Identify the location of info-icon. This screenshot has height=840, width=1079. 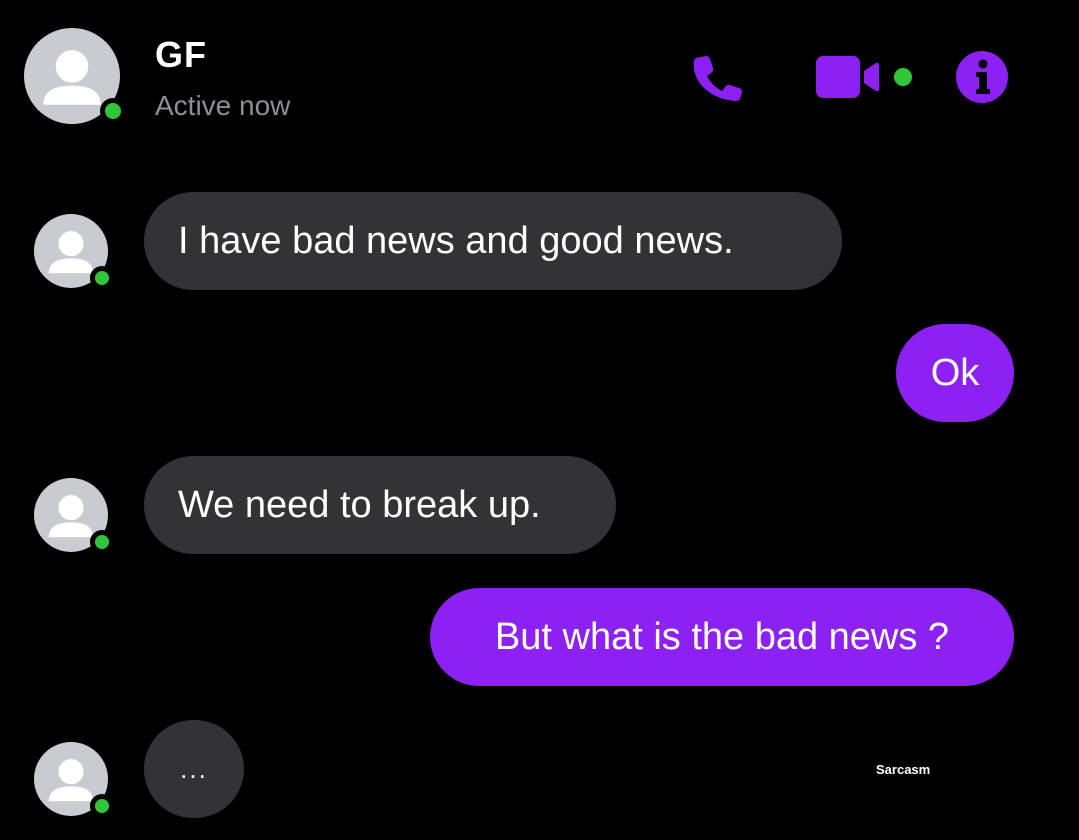
(982, 77).